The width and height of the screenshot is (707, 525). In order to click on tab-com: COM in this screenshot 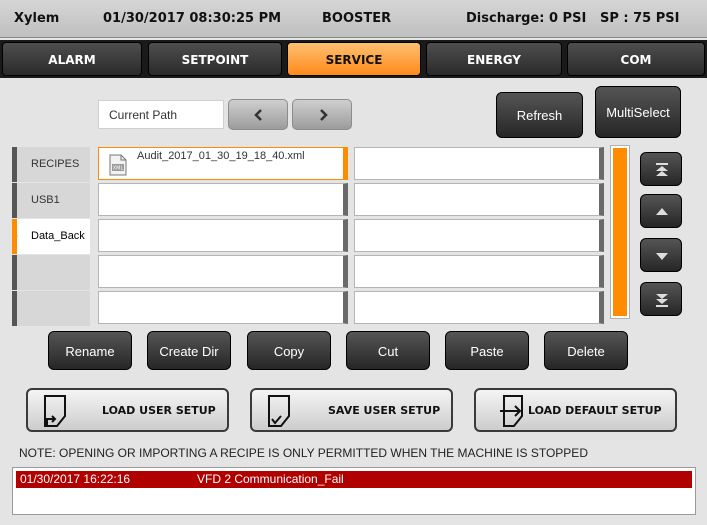, I will do `click(636, 59)`.